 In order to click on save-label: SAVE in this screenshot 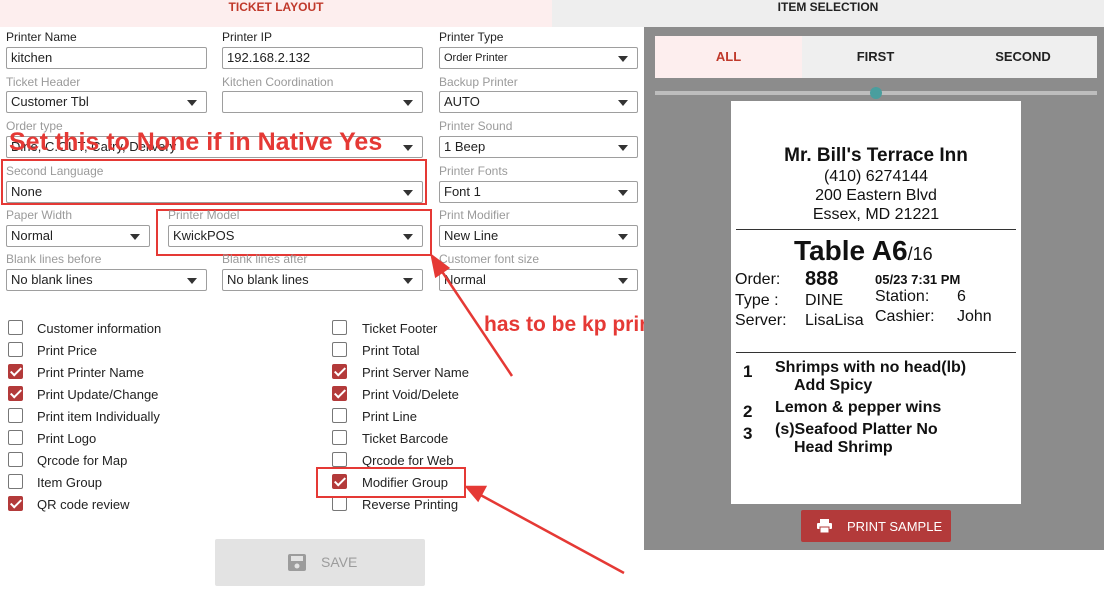, I will do `click(339, 562)`.